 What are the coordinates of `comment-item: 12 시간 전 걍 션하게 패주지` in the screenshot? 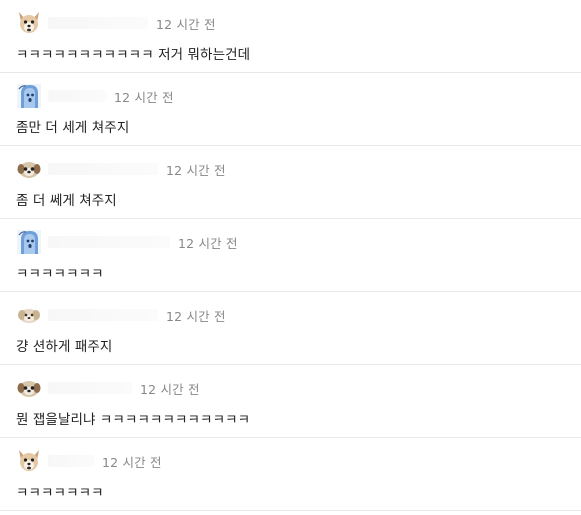 It's located at (290, 328).